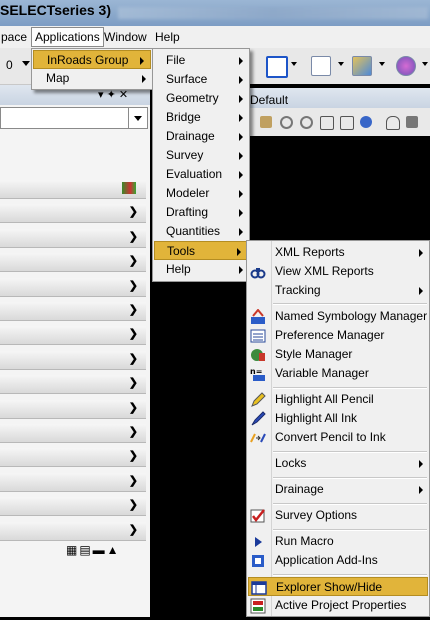 The height and width of the screenshot is (620, 430). I want to click on panel-combo, so click(74, 118).